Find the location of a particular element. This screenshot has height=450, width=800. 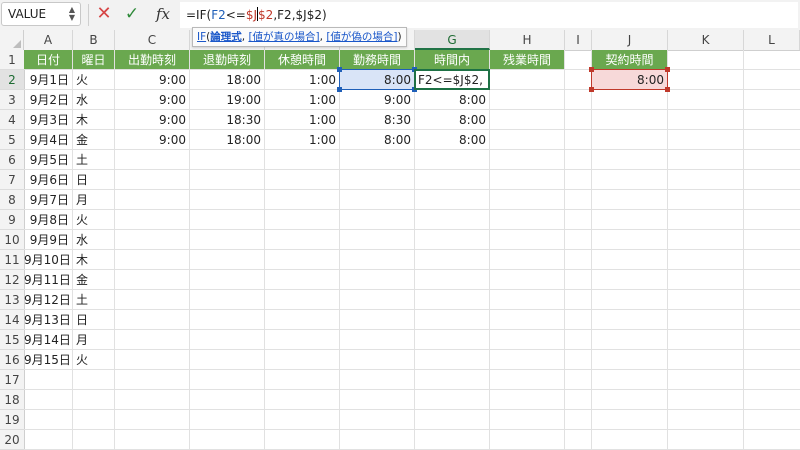

tooltip-arg-true: [値が真の場合] is located at coordinates (283, 37).